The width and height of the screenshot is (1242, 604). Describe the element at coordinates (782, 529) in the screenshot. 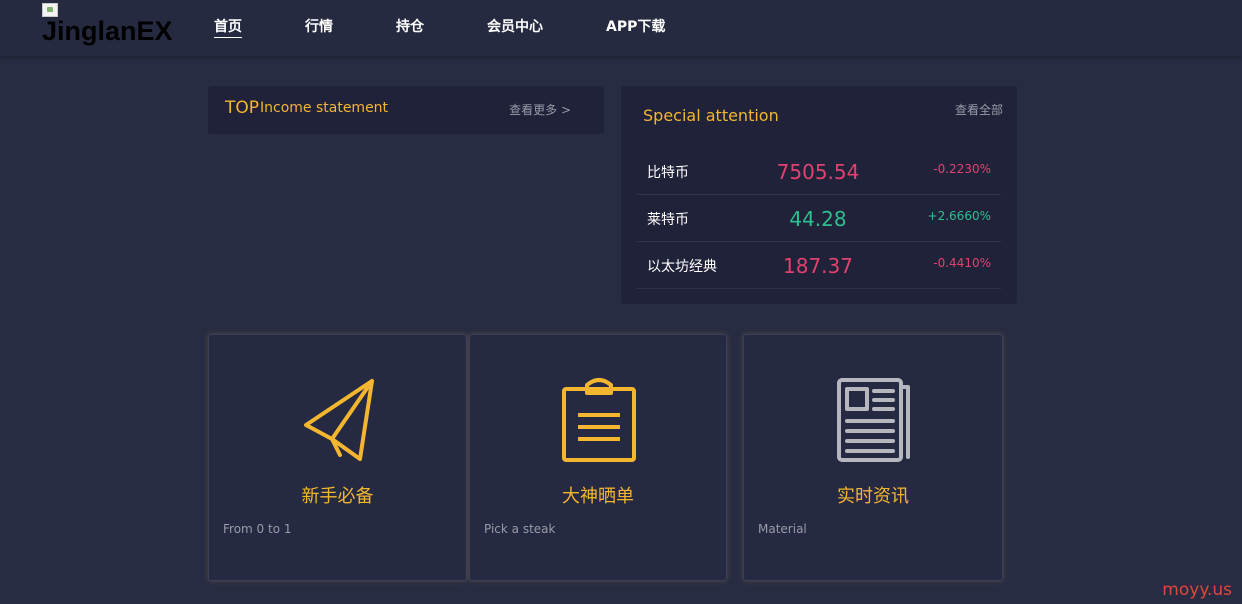

I see `card-subtitle: Material` at that location.